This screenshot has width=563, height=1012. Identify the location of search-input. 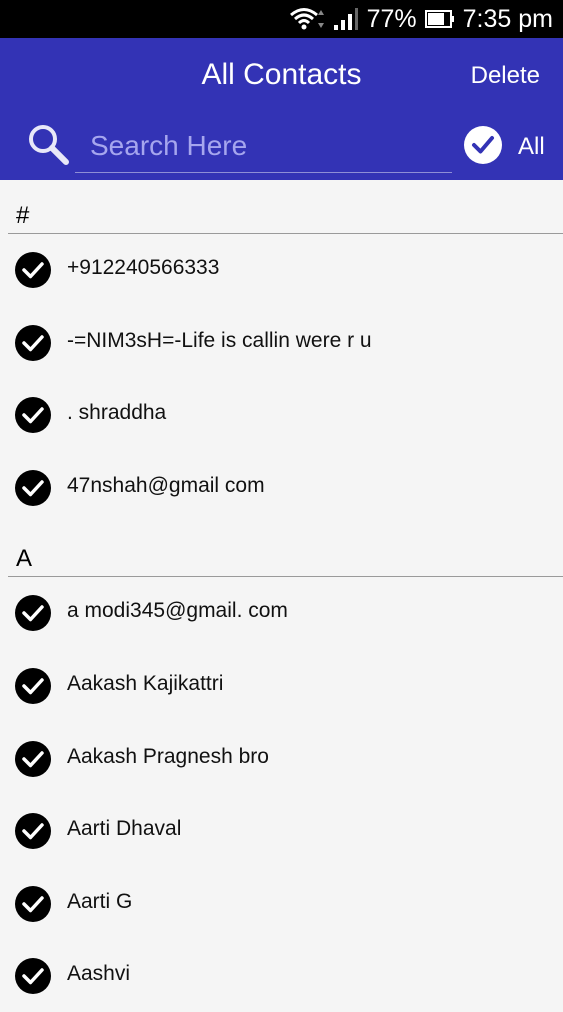
(271, 146).